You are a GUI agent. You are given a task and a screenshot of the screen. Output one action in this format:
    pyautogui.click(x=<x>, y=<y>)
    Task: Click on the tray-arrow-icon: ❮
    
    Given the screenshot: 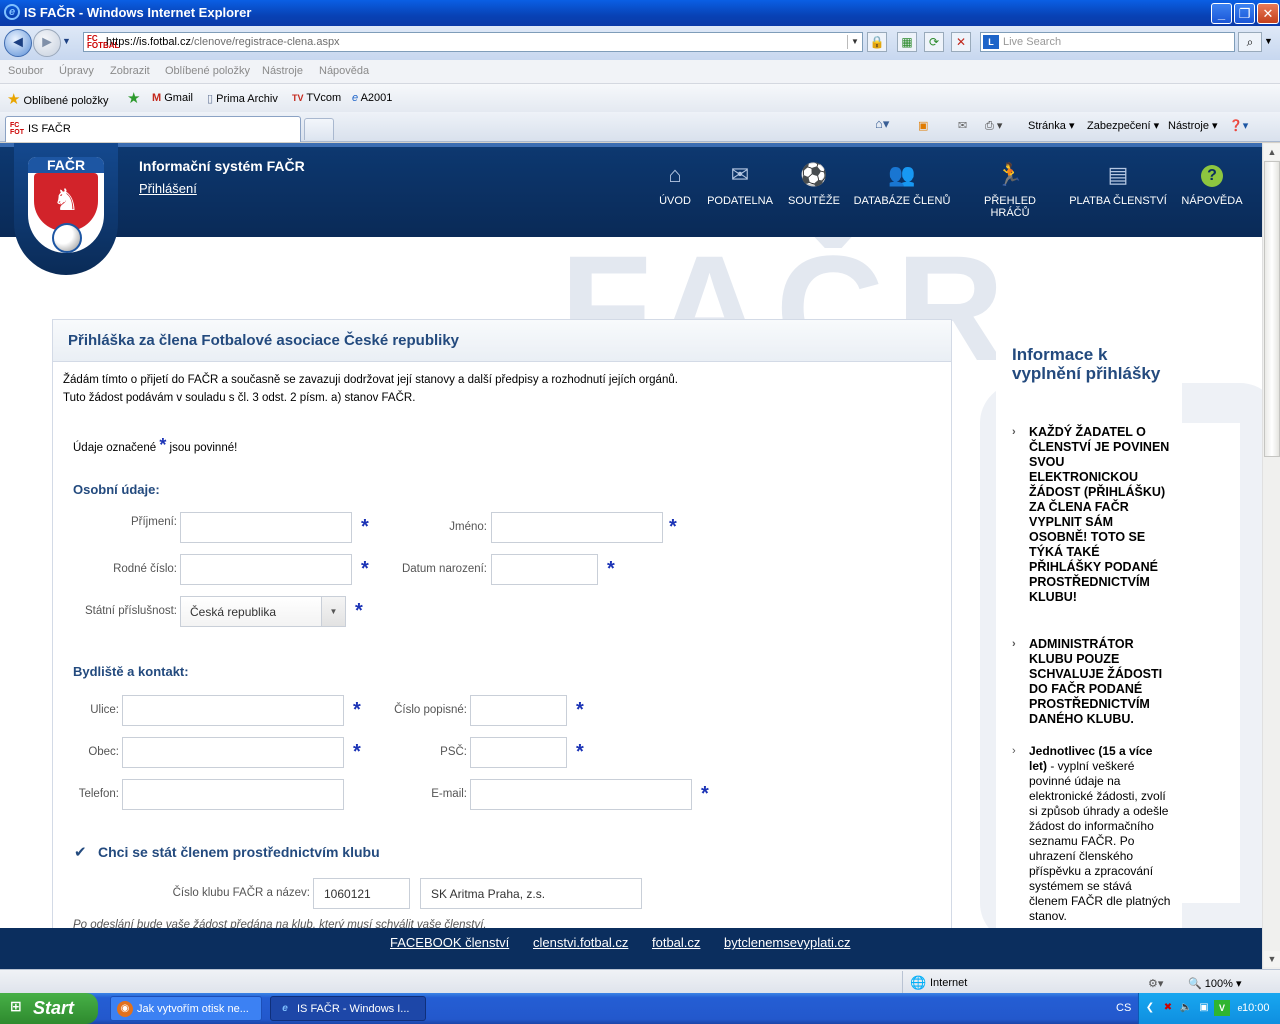 What is the action you would take?
    pyautogui.click(x=1150, y=1008)
    